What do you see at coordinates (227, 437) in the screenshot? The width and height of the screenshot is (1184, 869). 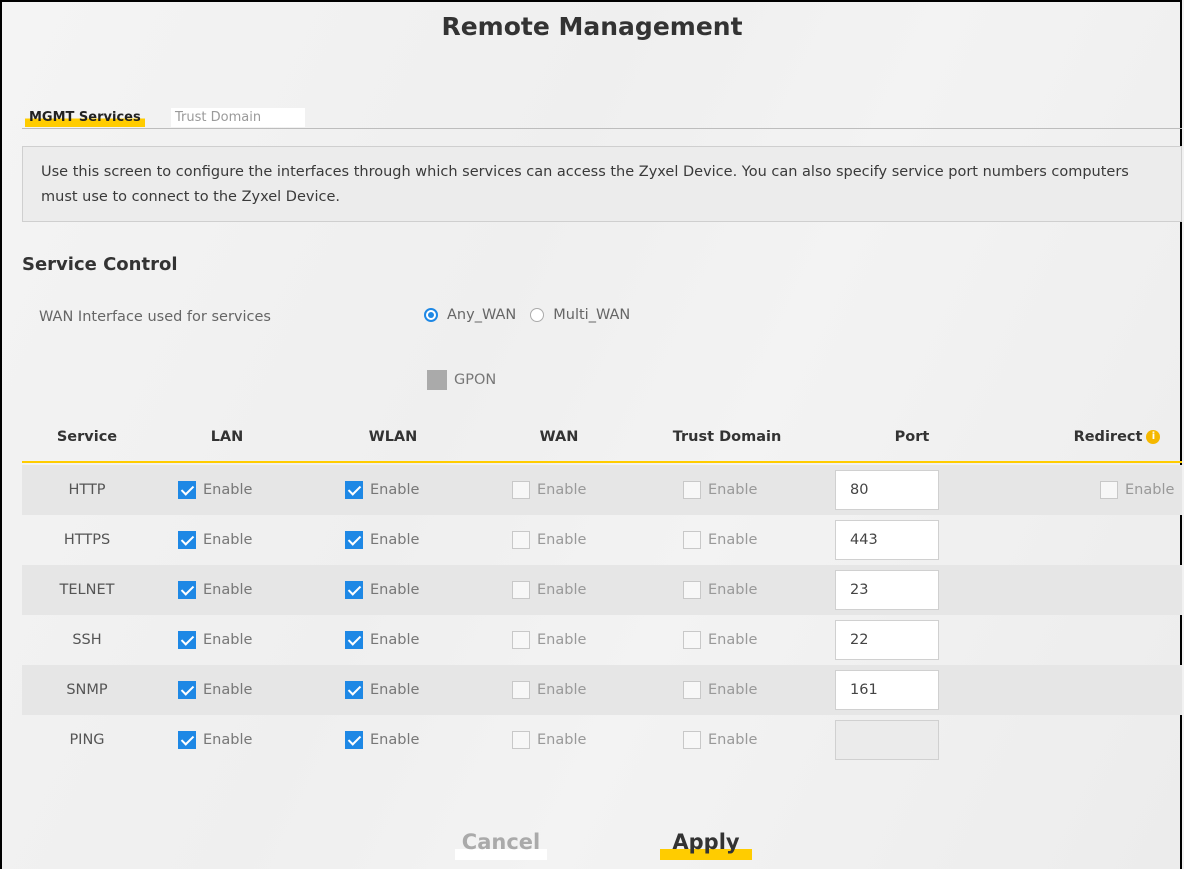 I see `header-lan: LAN` at bounding box center [227, 437].